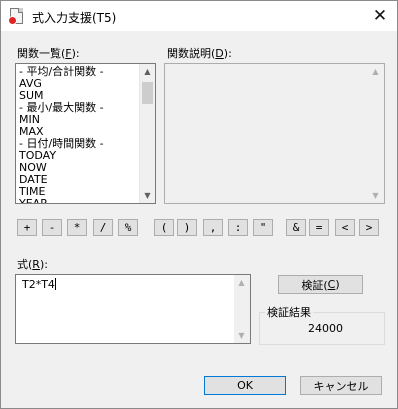  I want to click on ok-button: OK, so click(245, 385).